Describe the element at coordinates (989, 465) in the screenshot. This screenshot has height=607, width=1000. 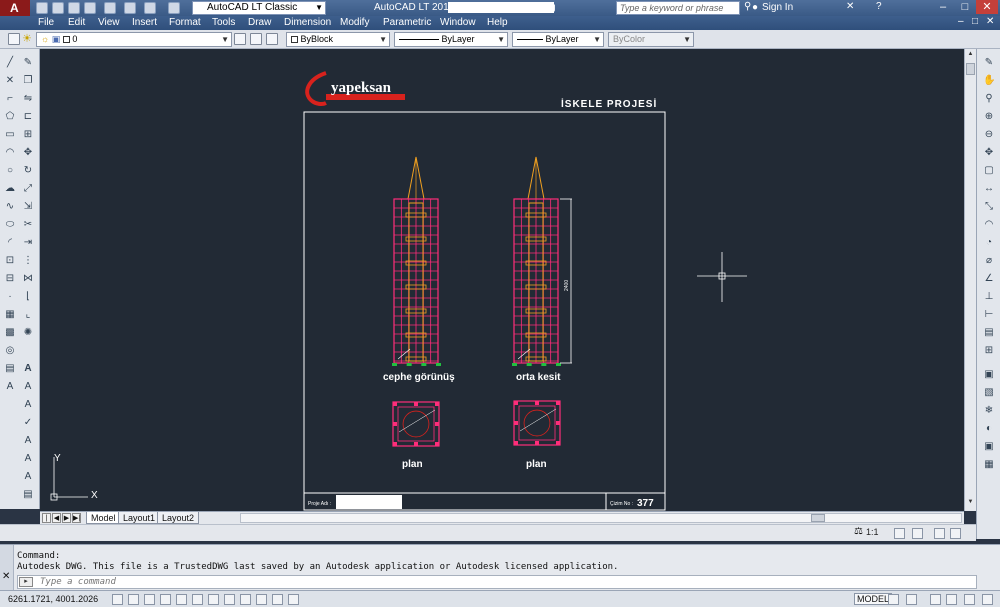
I see `layer-walk-icon: ▦` at that location.